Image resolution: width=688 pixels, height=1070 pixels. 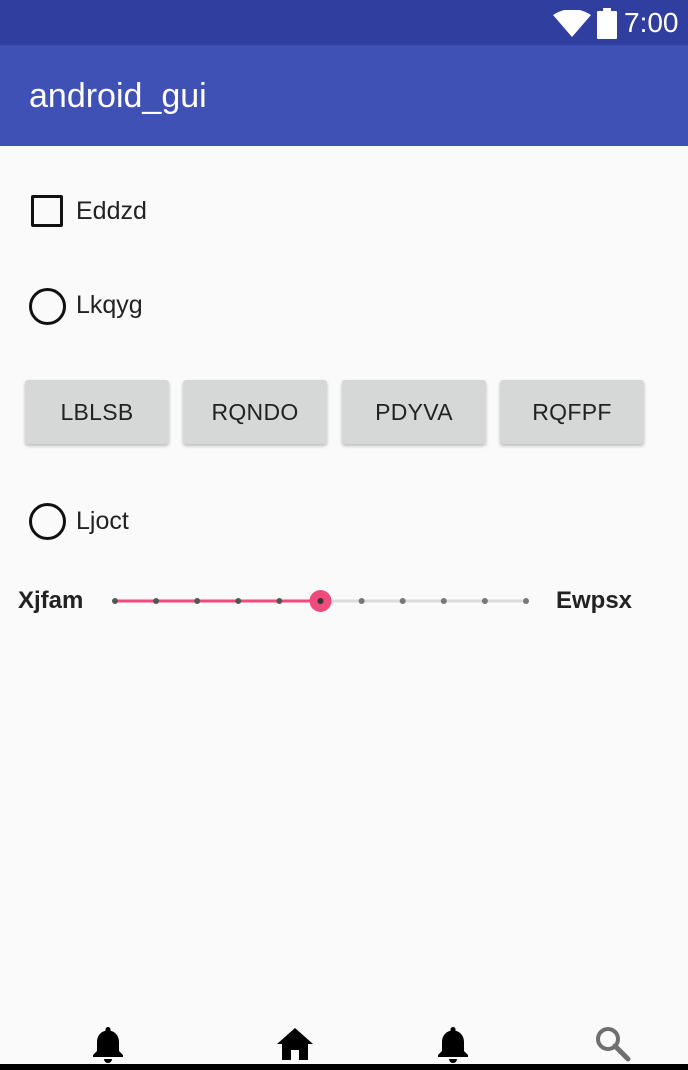 What do you see at coordinates (572, 412) in the screenshot?
I see `rqfpf-button: RQFPF` at bounding box center [572, 412].